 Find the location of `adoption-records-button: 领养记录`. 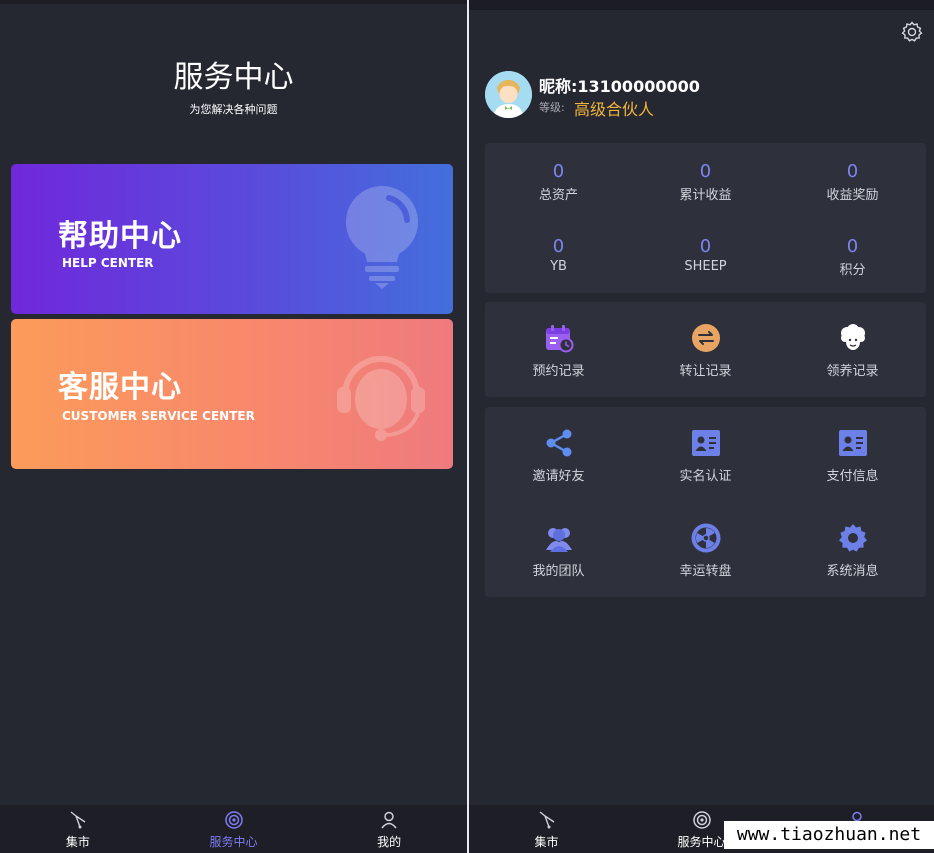

adoption-records-button: 领养记录 is located at coordinates (852, 350).